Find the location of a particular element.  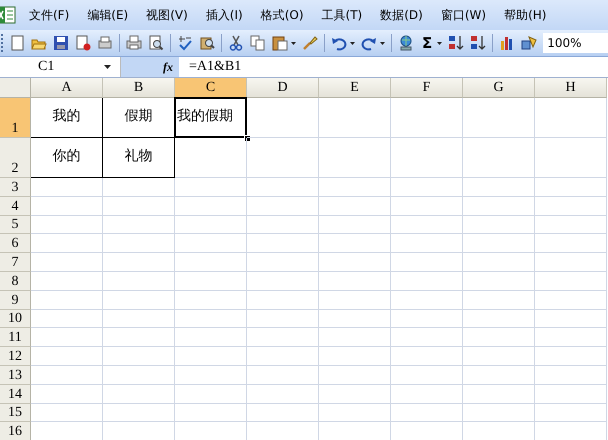

table-cell: 假期 is located at coordinates (139, 118).